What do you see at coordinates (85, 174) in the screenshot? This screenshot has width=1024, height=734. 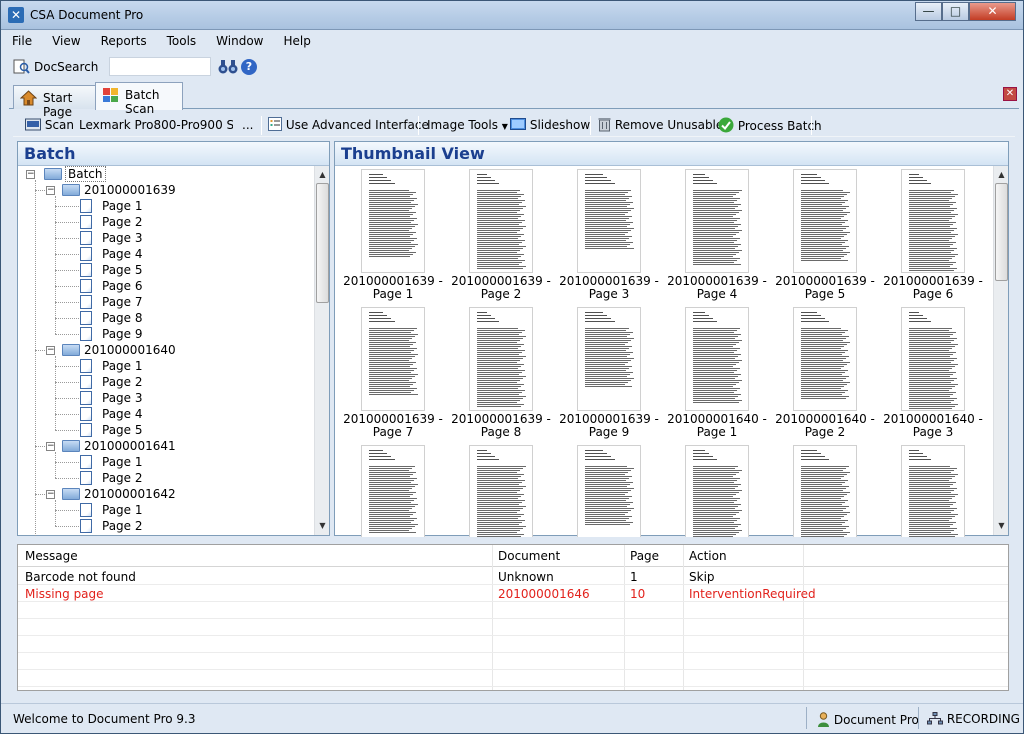 I see `tree-root-label: Batch` at bounding box center [85, 174].